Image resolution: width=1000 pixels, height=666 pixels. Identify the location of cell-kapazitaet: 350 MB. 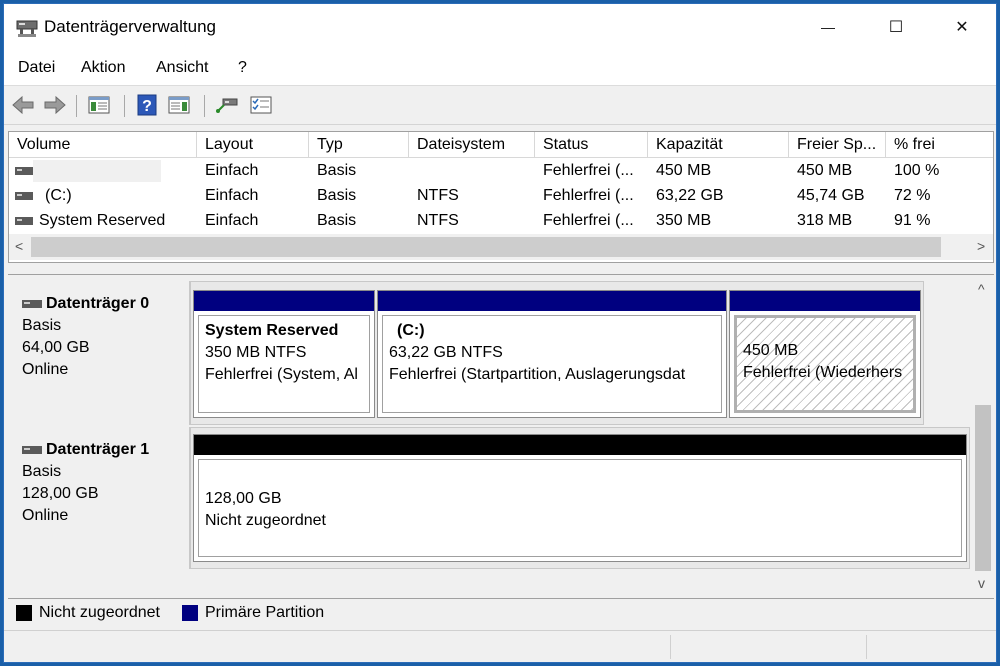
(684, 220).